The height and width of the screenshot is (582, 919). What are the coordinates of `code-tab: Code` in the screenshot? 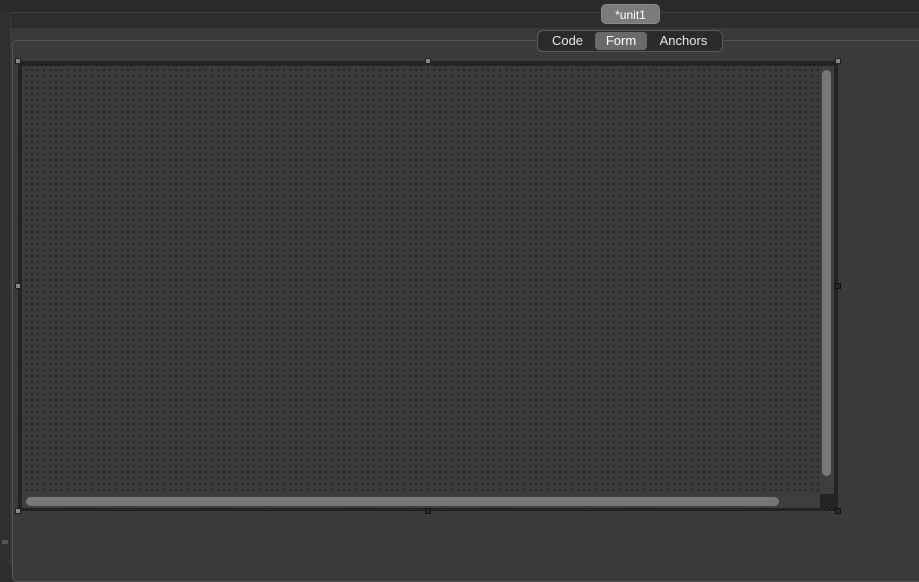 It's located at (567, 41).